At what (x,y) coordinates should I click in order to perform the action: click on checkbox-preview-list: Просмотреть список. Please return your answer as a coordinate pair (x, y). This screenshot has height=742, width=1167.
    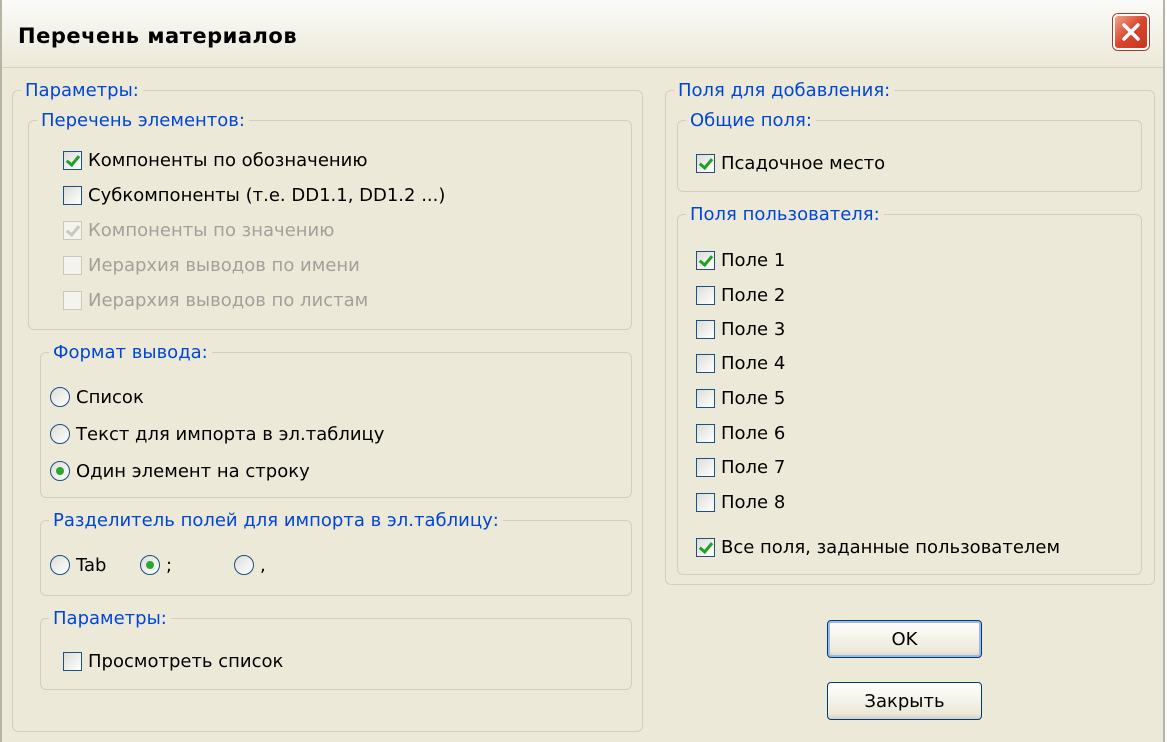
    Looking at the image, I should click on (173, 661).